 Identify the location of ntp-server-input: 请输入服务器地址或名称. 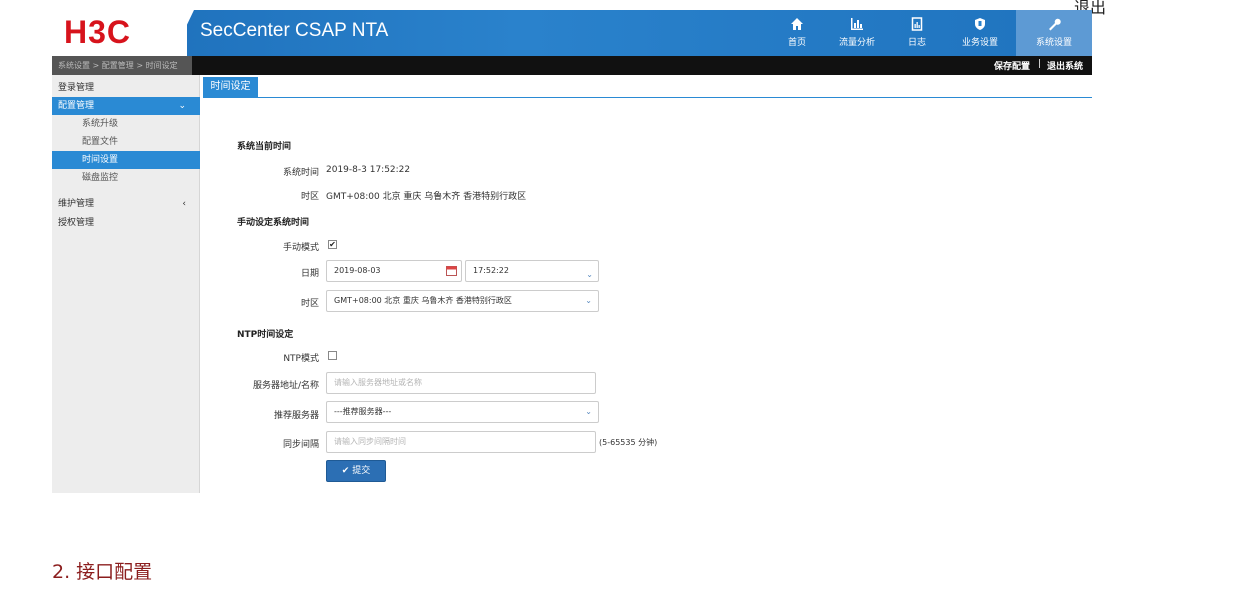
(461, 383).